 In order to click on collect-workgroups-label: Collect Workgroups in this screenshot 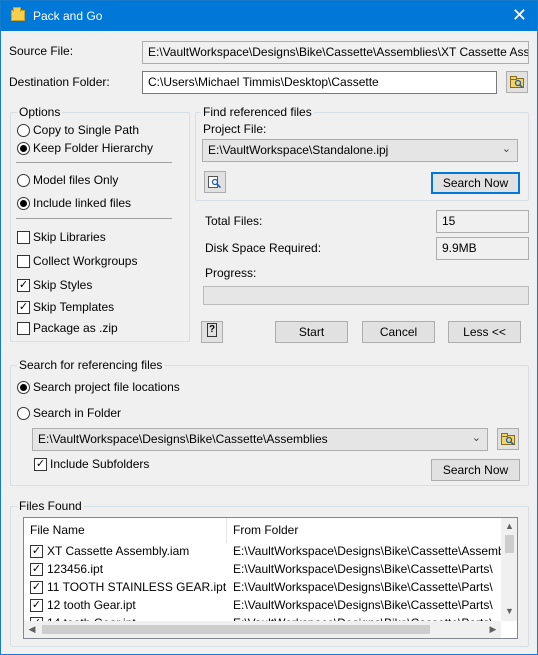, I will do `click(85, 261)`.